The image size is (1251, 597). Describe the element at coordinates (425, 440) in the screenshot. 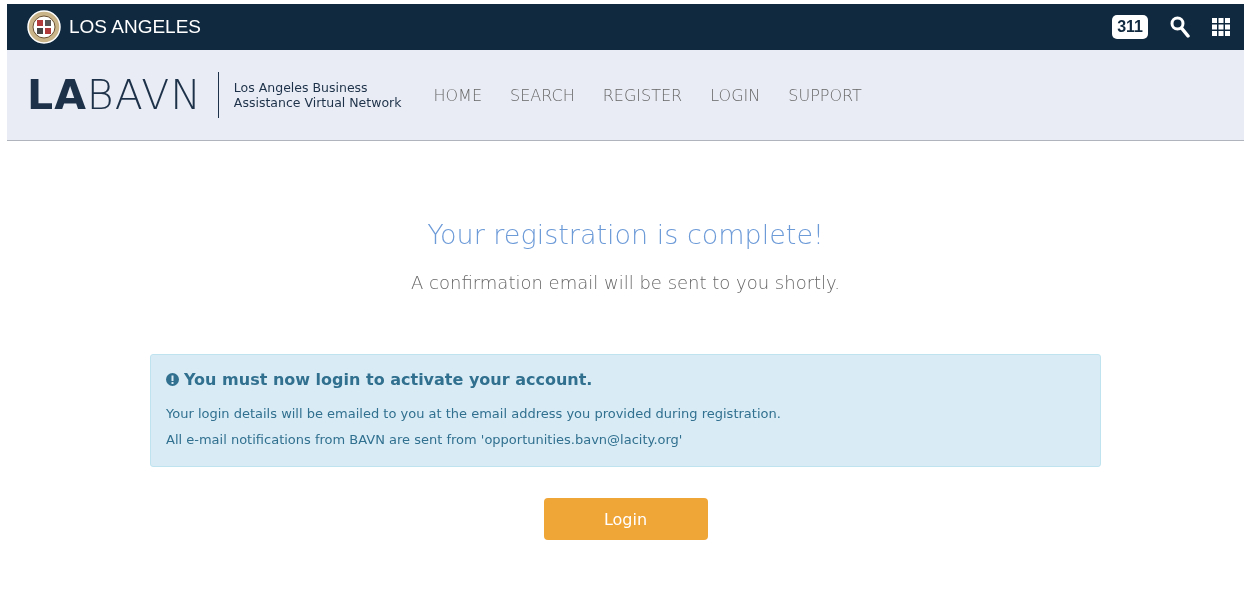

I see `alert-text: All e-mail notifications from BAVN are sent from 'opportunities.bavn@lacity.org'` at that location.